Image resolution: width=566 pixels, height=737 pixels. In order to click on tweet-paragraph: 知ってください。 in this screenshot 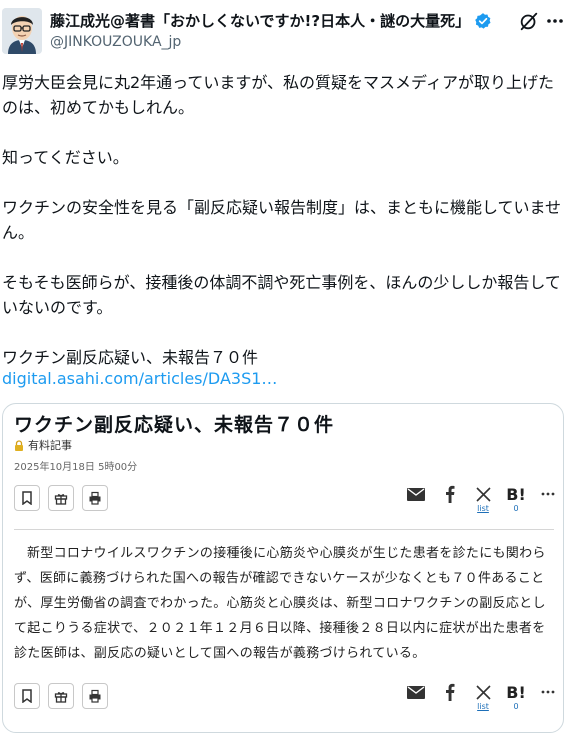, I will do `click(65, 157)`.